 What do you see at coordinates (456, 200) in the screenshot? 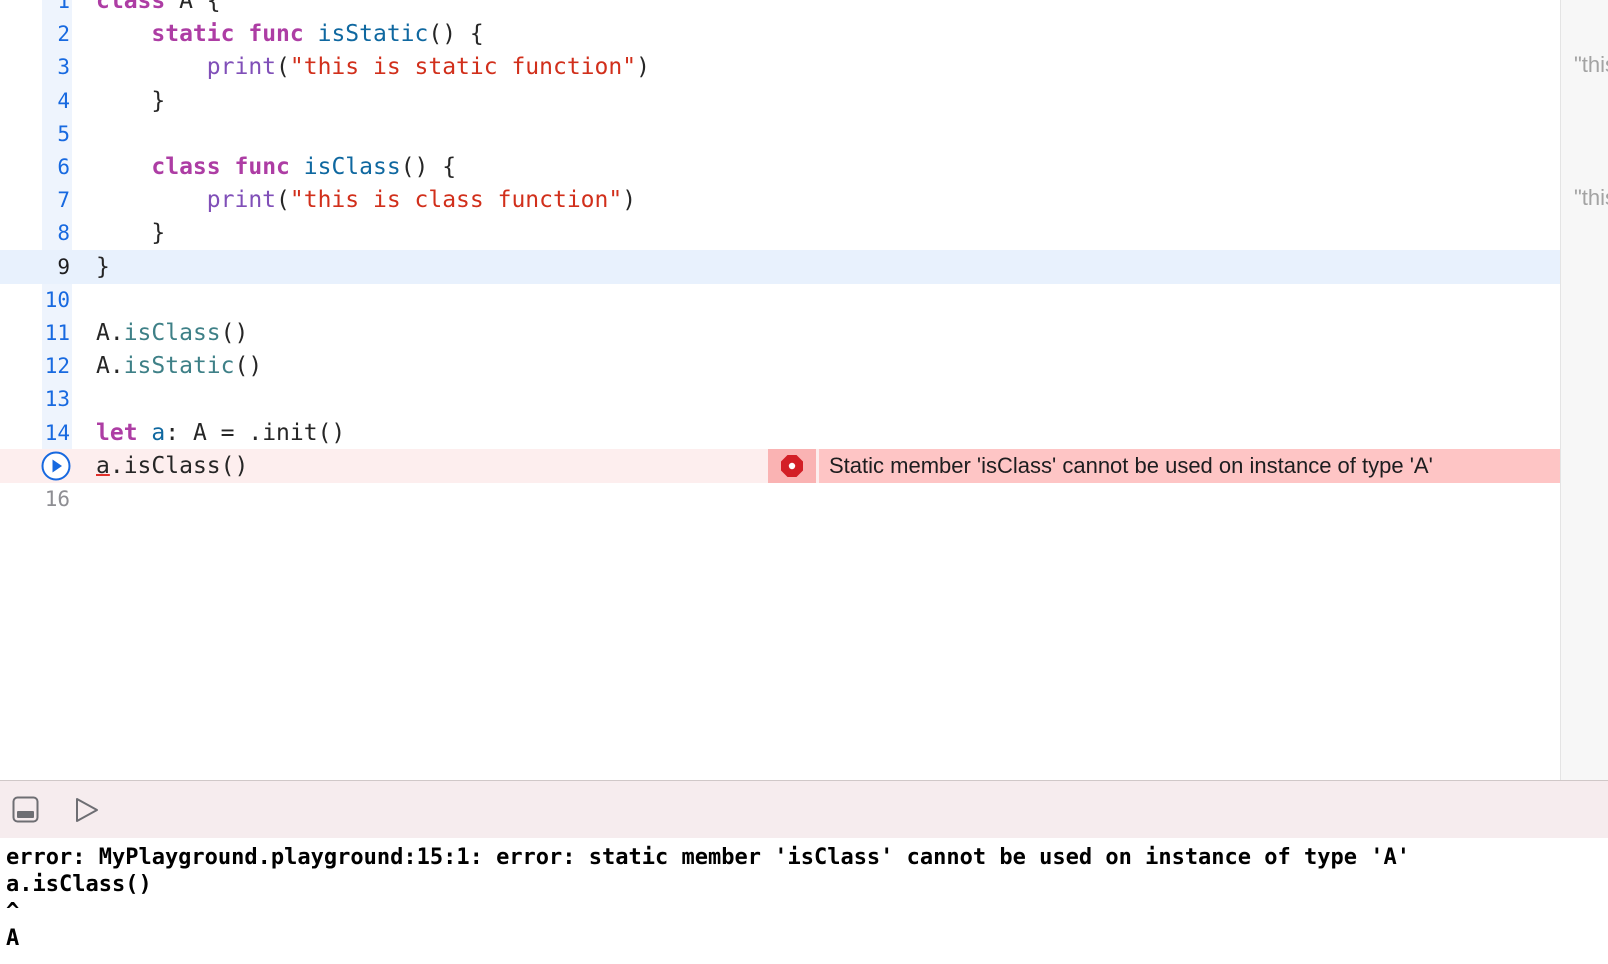
I see `code-token: "this is class function"` at bounding box center [456, 200].